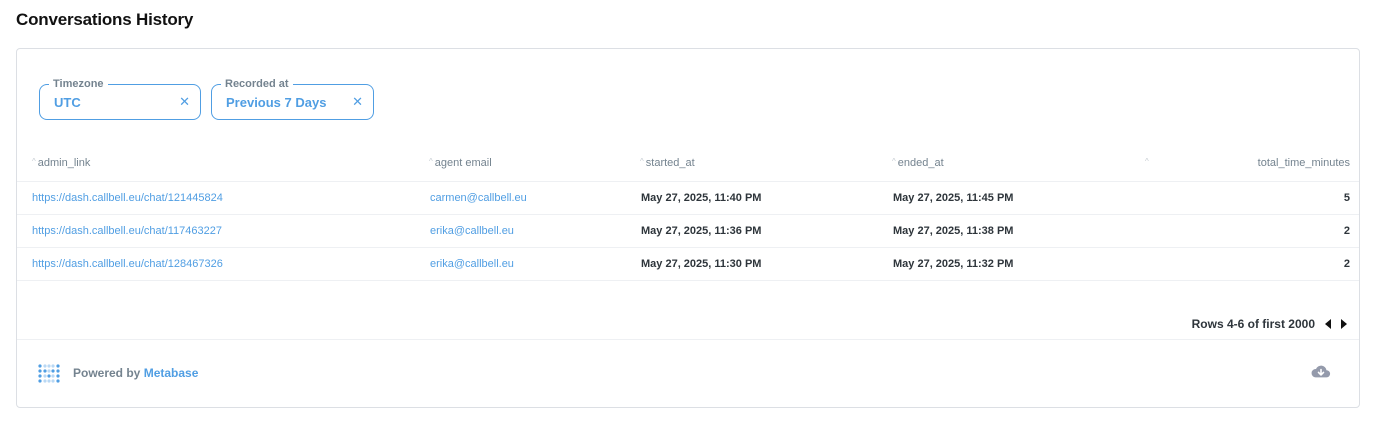 The image size is (1375, 427). What do you see at coordinates (49, 373) in the screenshot?
I see `metabase-logo-icon` at bounding box center [49, 373].